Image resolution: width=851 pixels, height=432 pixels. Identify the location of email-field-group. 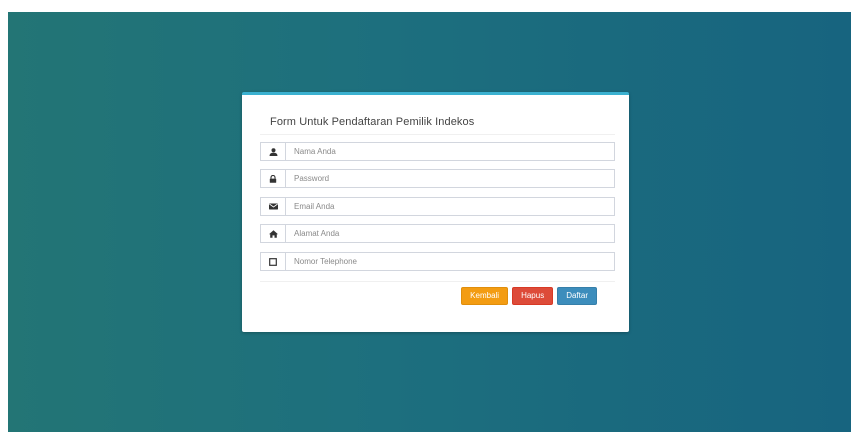
(437, 206).